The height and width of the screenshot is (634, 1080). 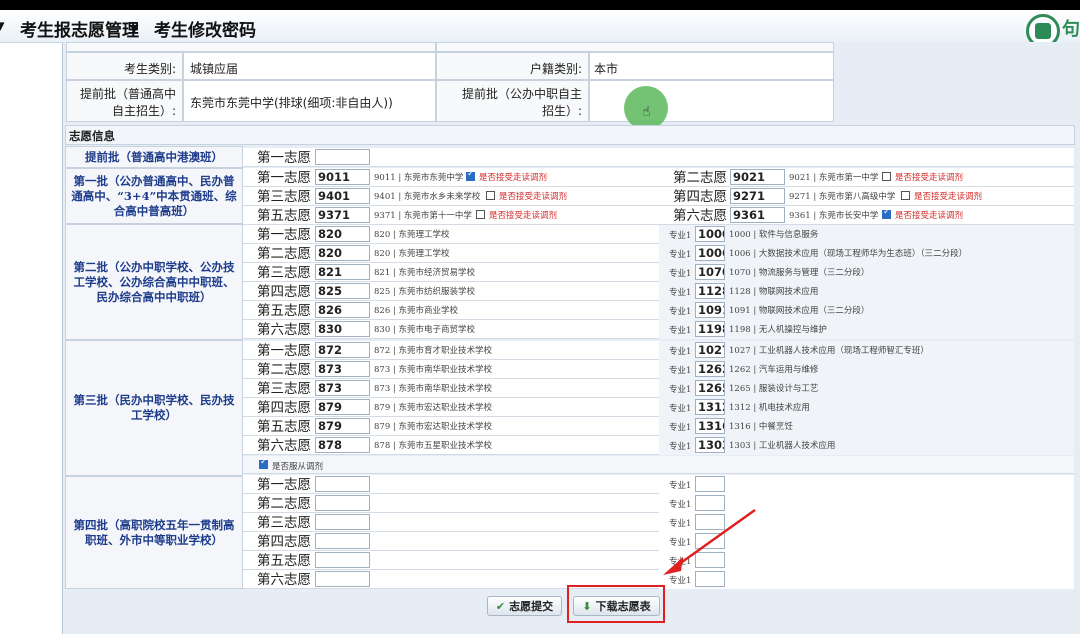 I want to click on major-desc: 1027 | 工业机器人技术应用（现场工程师智汇专班）, so click(x=829, y=351).